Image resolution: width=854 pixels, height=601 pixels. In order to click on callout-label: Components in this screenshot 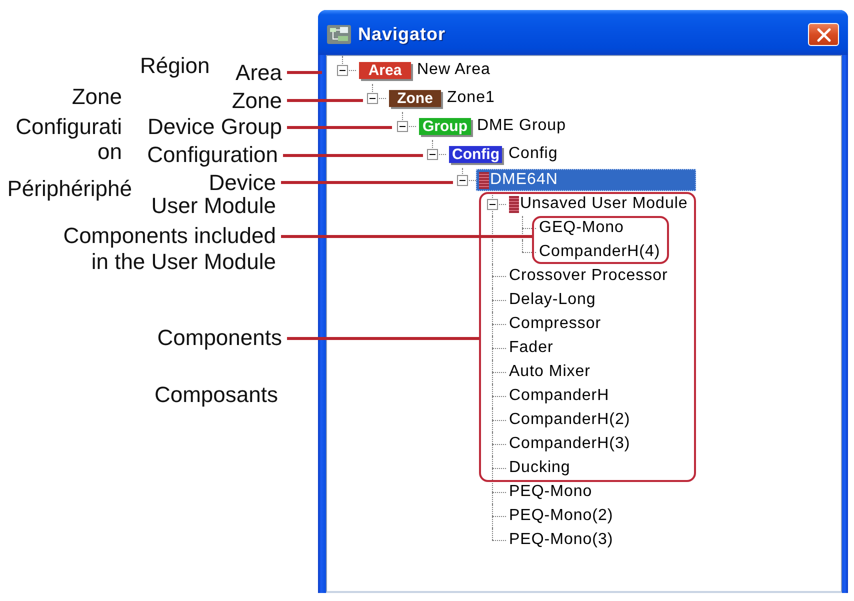, I will do `click(219, 338)`.